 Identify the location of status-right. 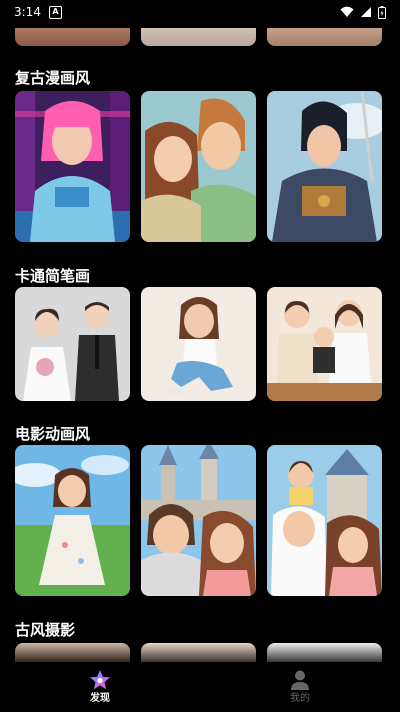
(363, 12).